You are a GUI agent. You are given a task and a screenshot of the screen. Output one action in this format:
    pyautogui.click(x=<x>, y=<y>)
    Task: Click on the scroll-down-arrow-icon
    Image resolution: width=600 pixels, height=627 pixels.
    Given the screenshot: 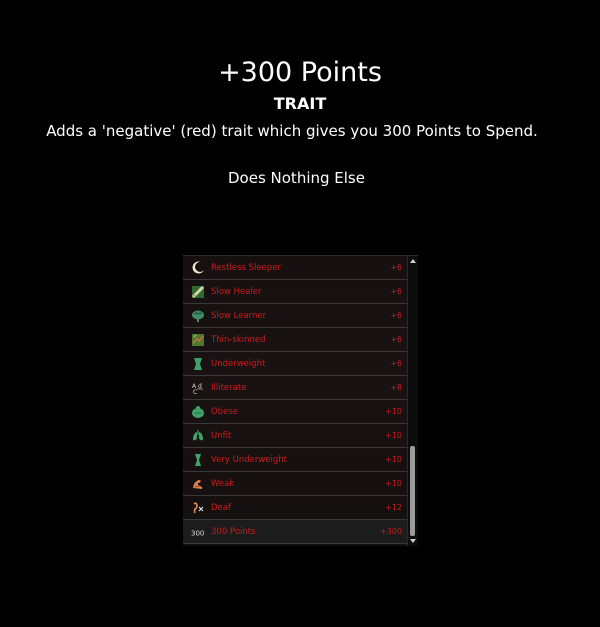 What is the action you would take?
    pyautogui.click(x=413, y=541)
    